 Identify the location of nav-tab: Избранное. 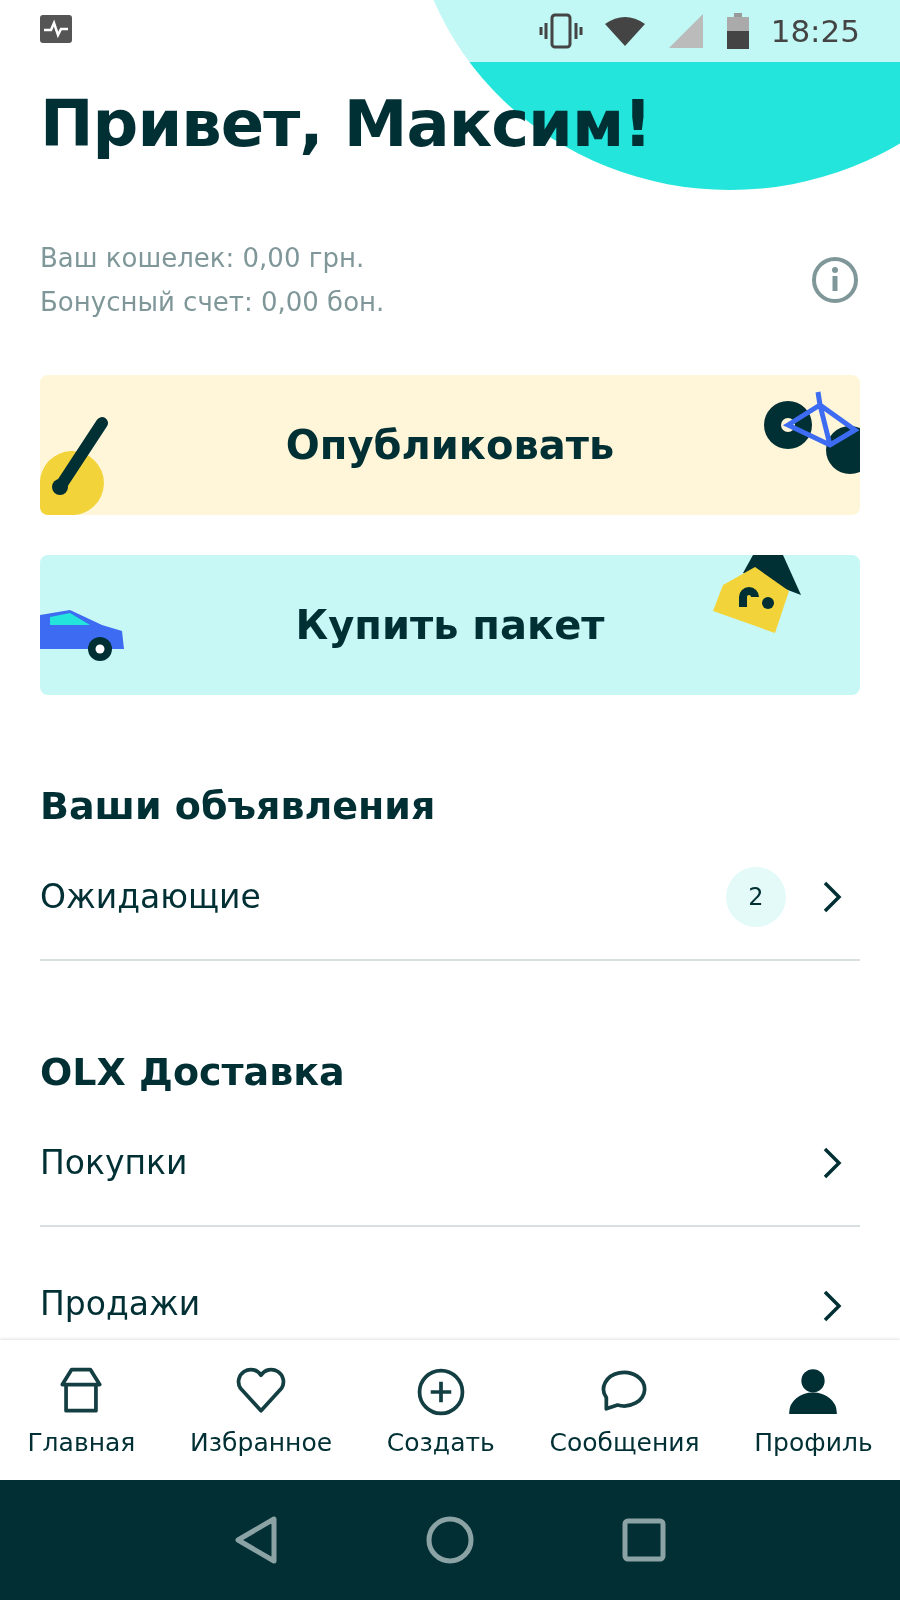
(261, 1410).